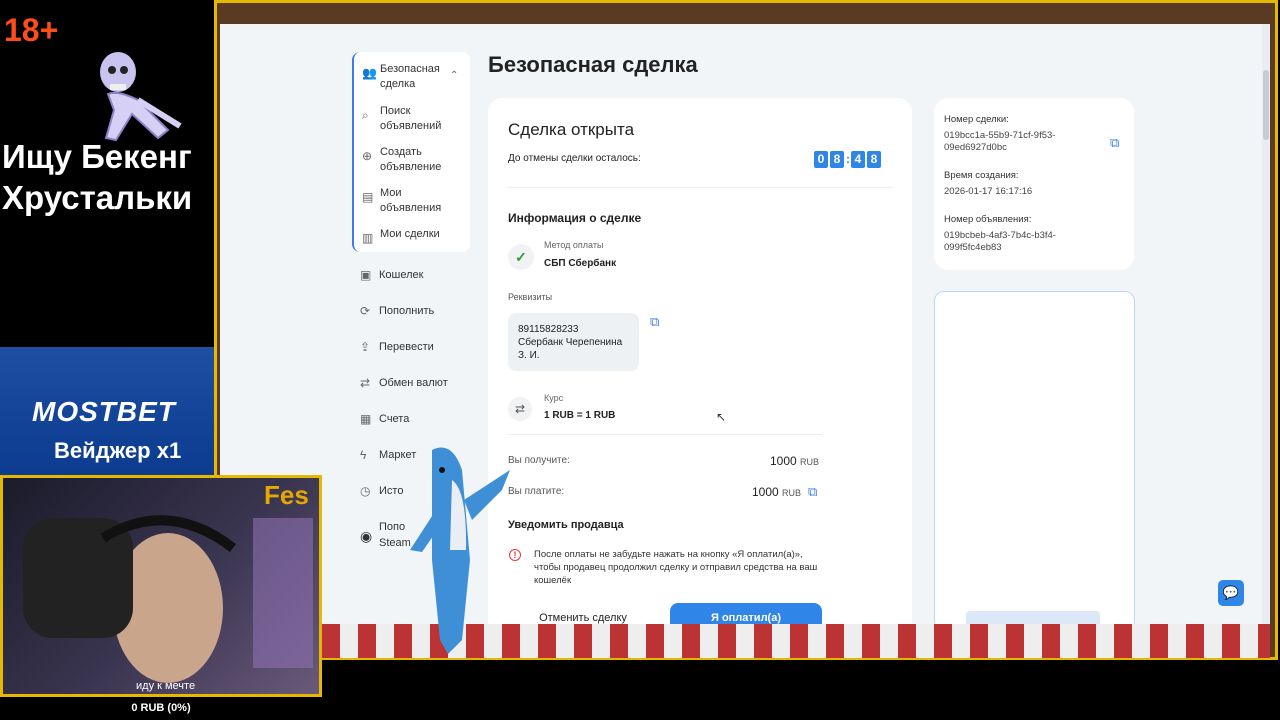  Describe the element at coordinates (810, 462) in the screenshot. I see `receive-currency: RUB` at that location.